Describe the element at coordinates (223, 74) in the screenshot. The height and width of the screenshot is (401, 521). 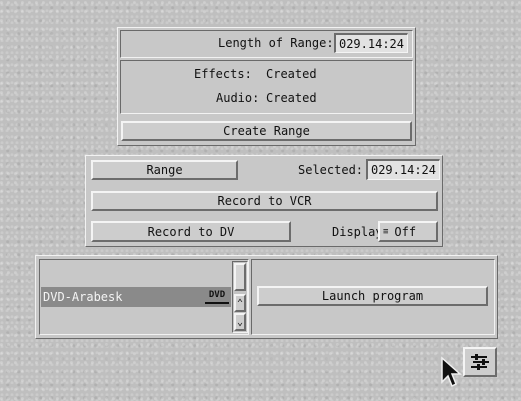
I see `effects-label: Effects:` at that location.